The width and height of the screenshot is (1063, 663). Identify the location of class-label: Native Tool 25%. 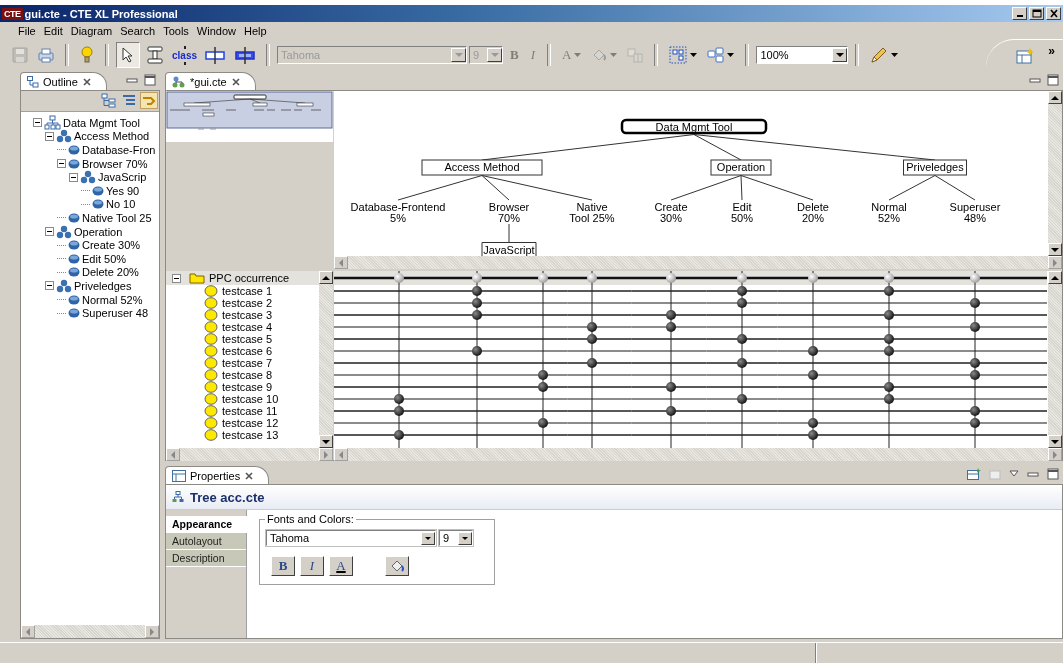
(592, 212).